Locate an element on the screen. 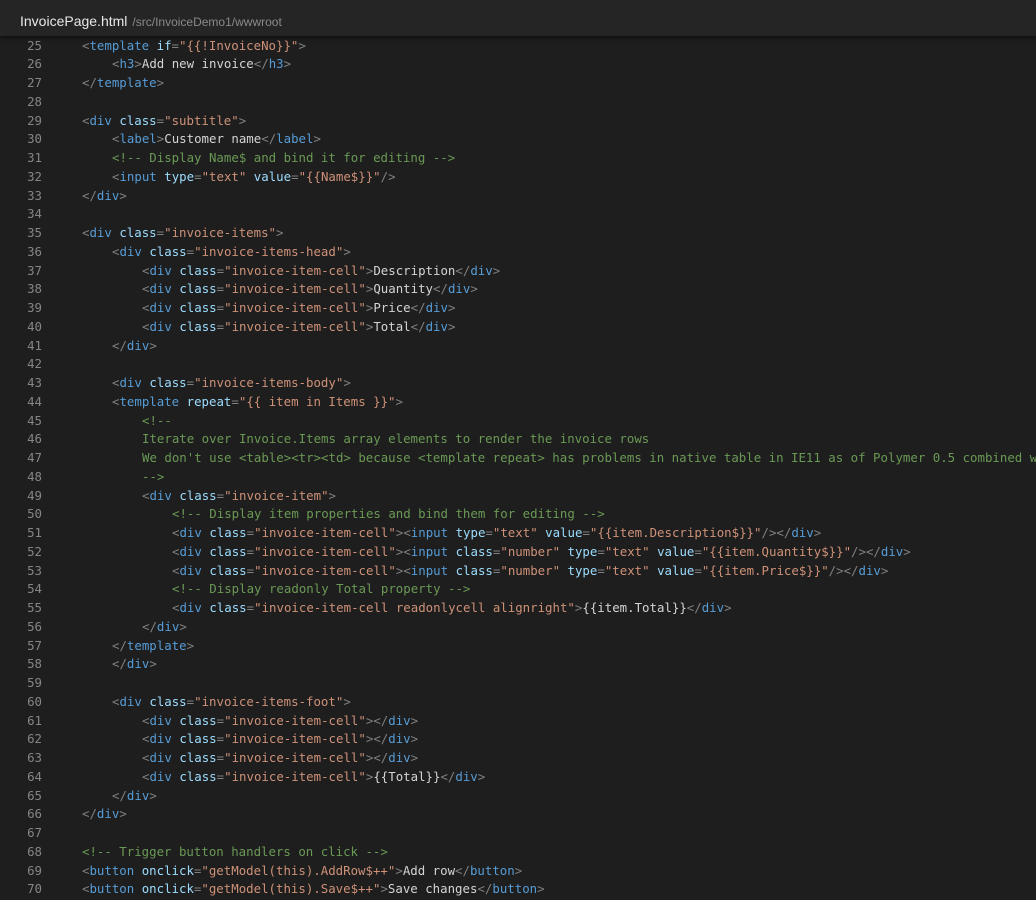 Image resolution: width=1036 pixels, height=900 pixels. code-line: 67 is located at coordinates (518, 833).